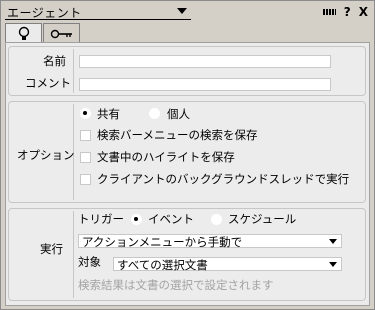 The width and height of the screenshot is (375, 310). I want to click on radio-schedule-label: スケジュール, so click(262, 219).